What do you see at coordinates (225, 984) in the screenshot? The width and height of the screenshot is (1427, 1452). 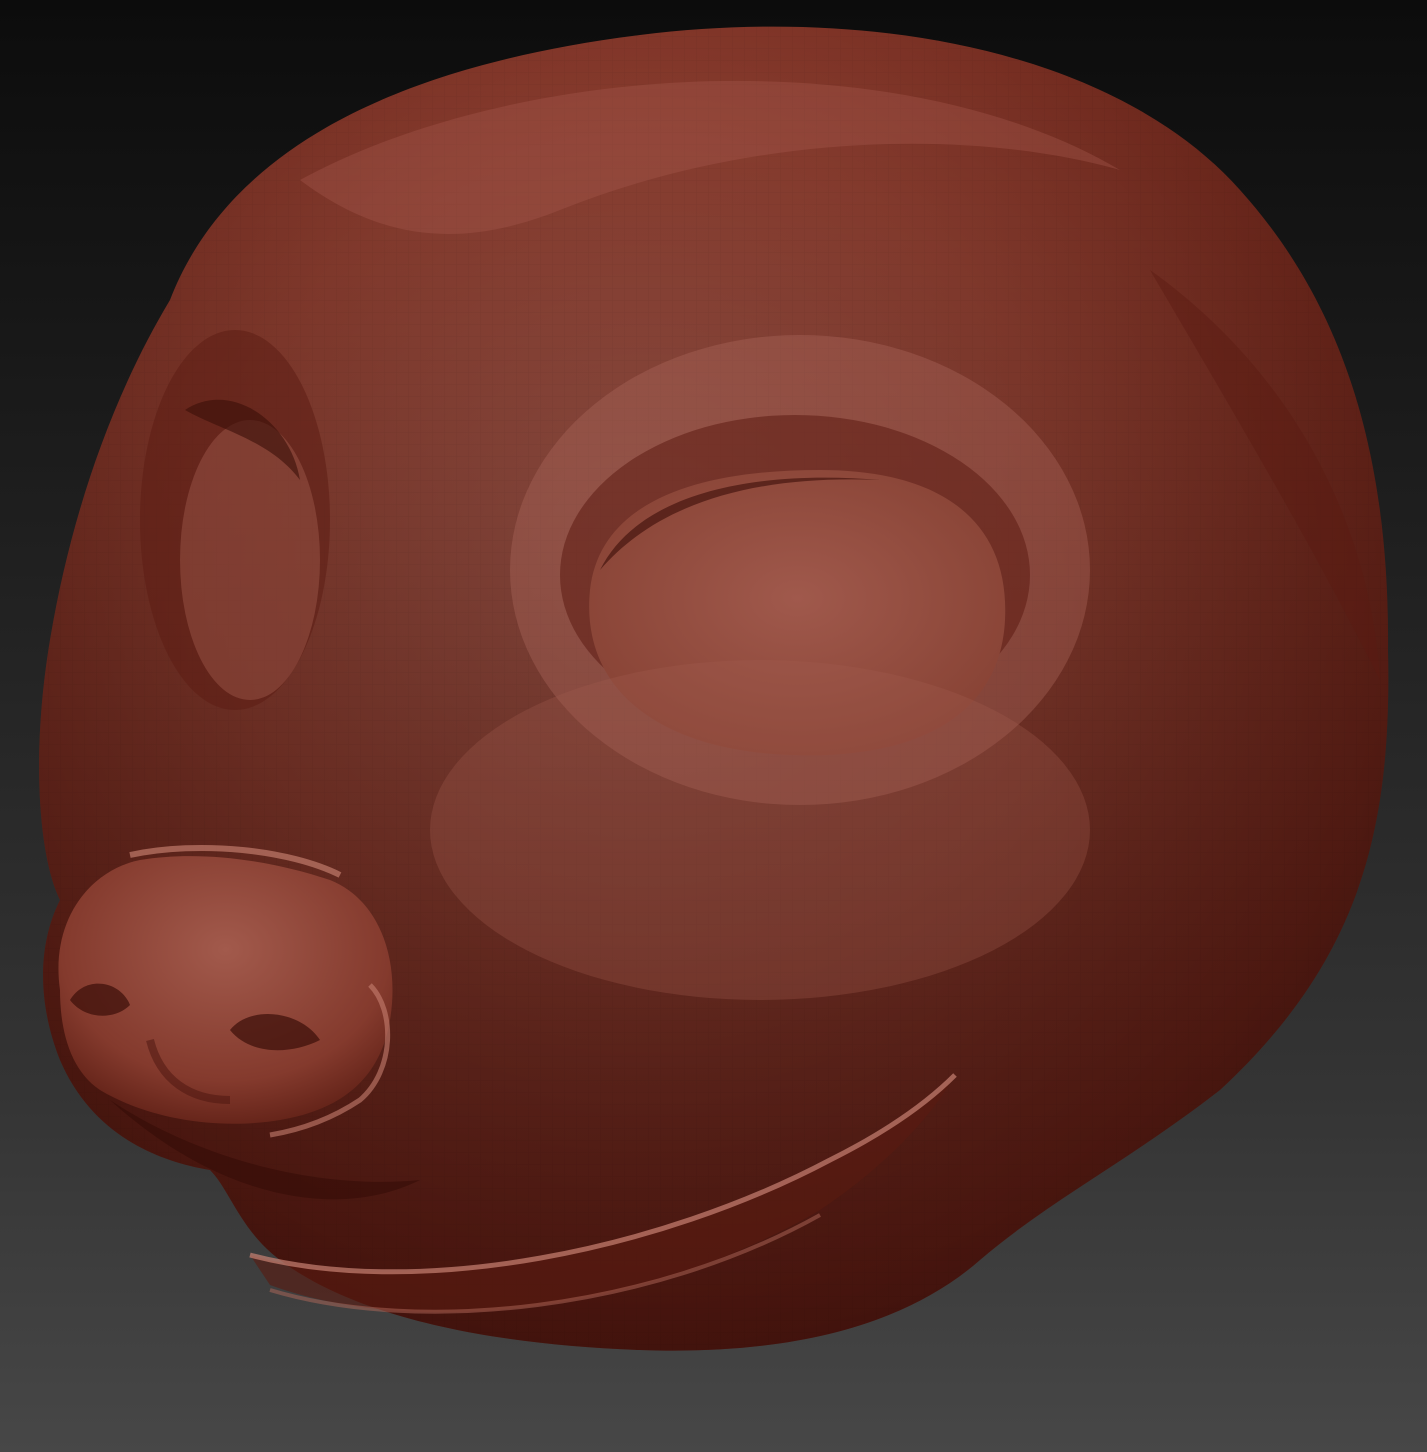 I see `nose` at bounding box center [225, 984].